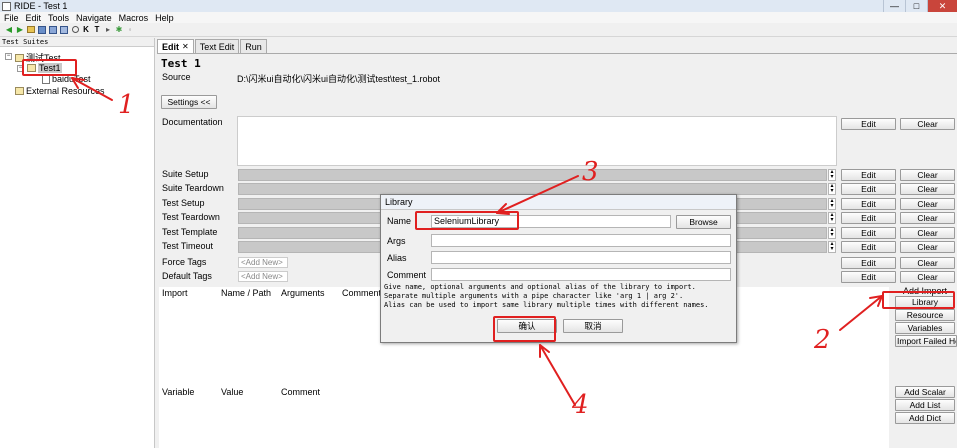 The width and height of the screenshot is (957, 448). Describe the element at coordinates (942, 6) in the screenshot. I see `close-button: ✕` at that location.